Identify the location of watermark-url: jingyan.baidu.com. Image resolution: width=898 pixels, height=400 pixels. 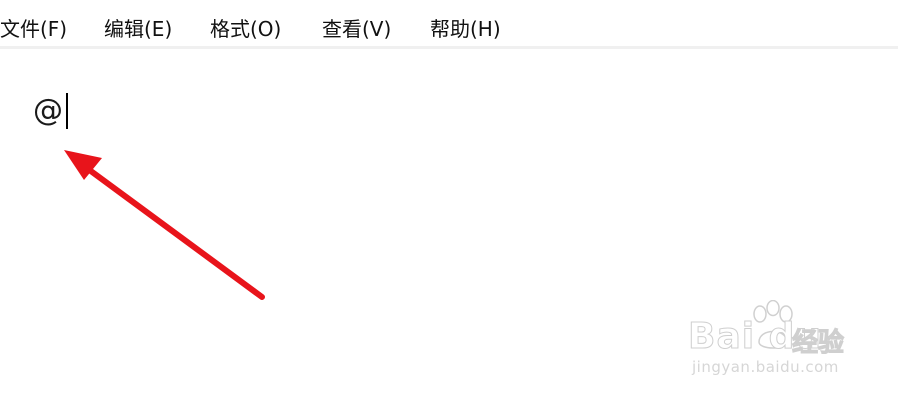
(765, 367).